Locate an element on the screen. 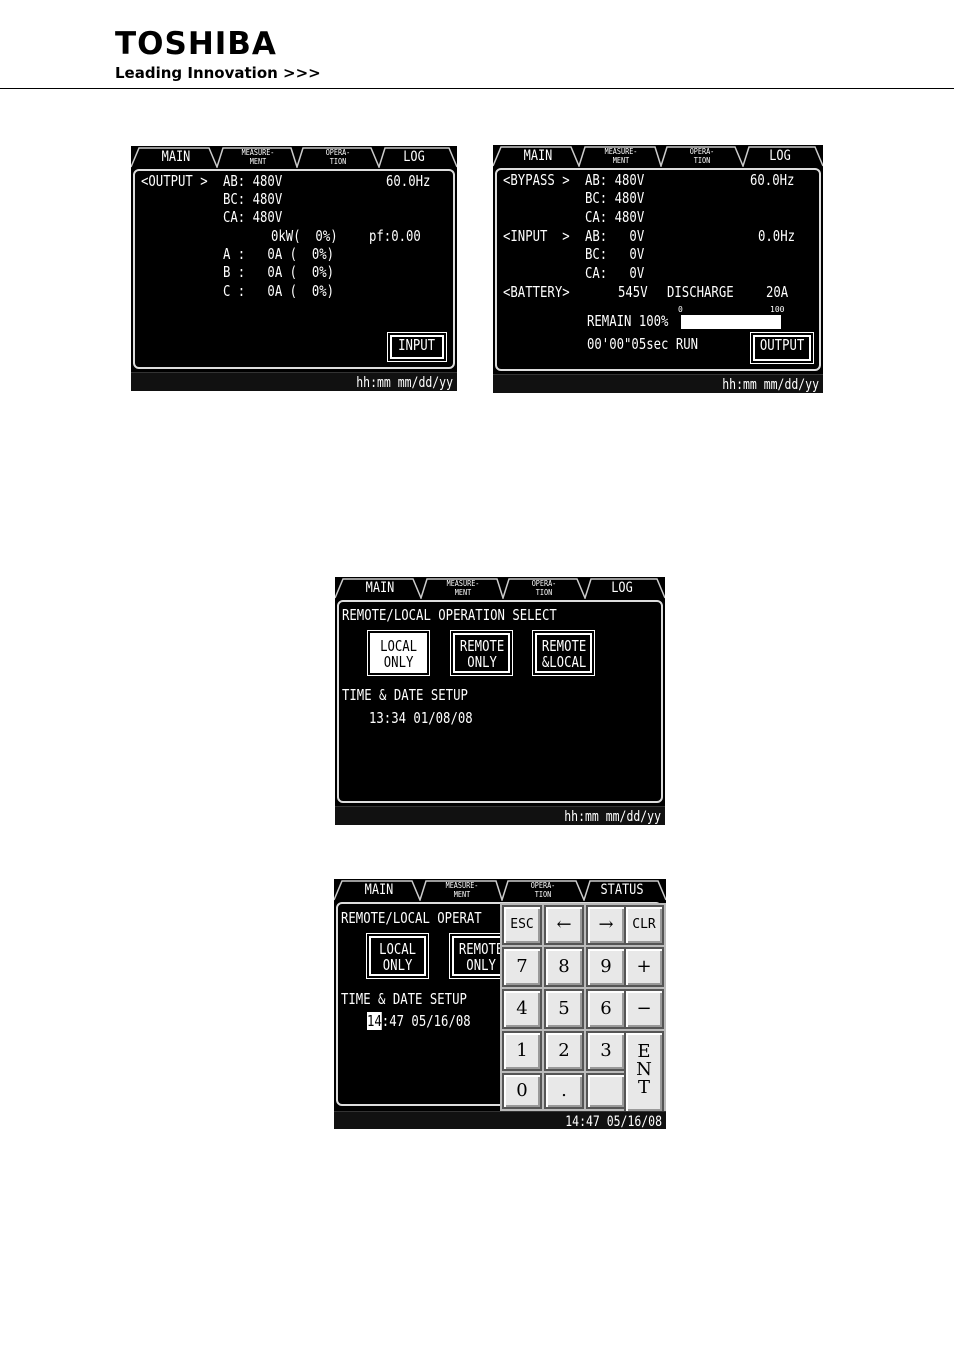  tab-status: STATUS is located at coordinates (621, 890).